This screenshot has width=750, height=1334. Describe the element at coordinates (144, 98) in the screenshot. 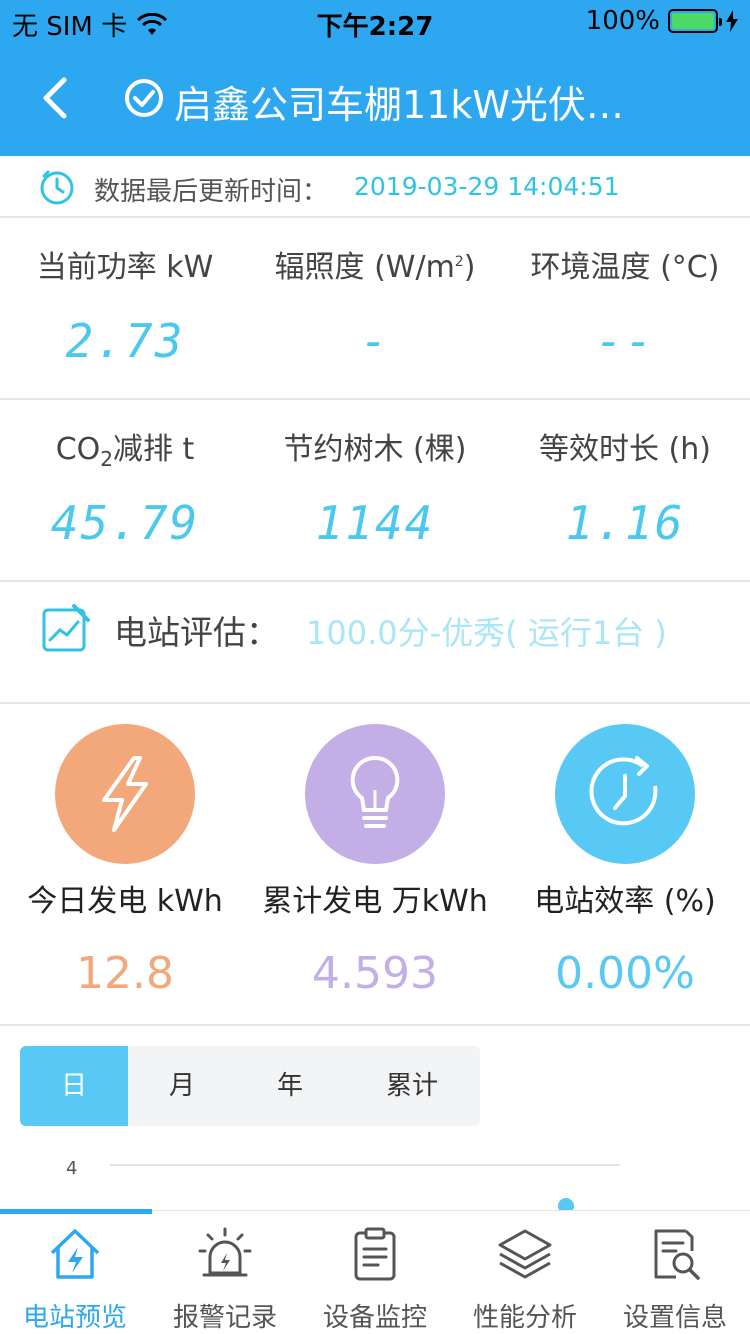

I see `check-circle-icon` at that location.